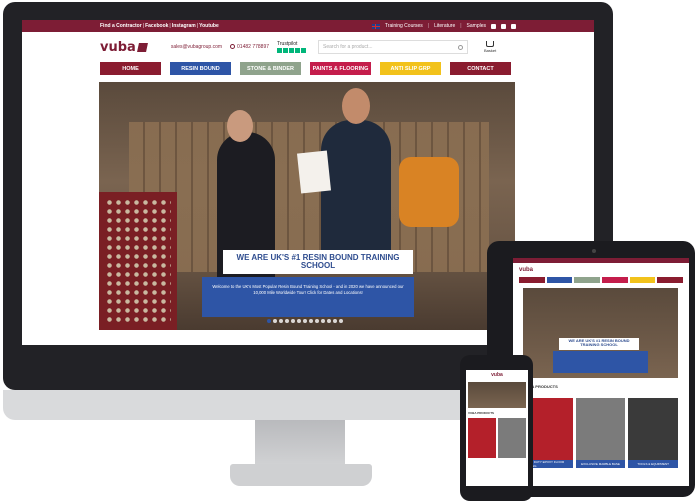  I want to click on mixer-machine, so click(429, 192).